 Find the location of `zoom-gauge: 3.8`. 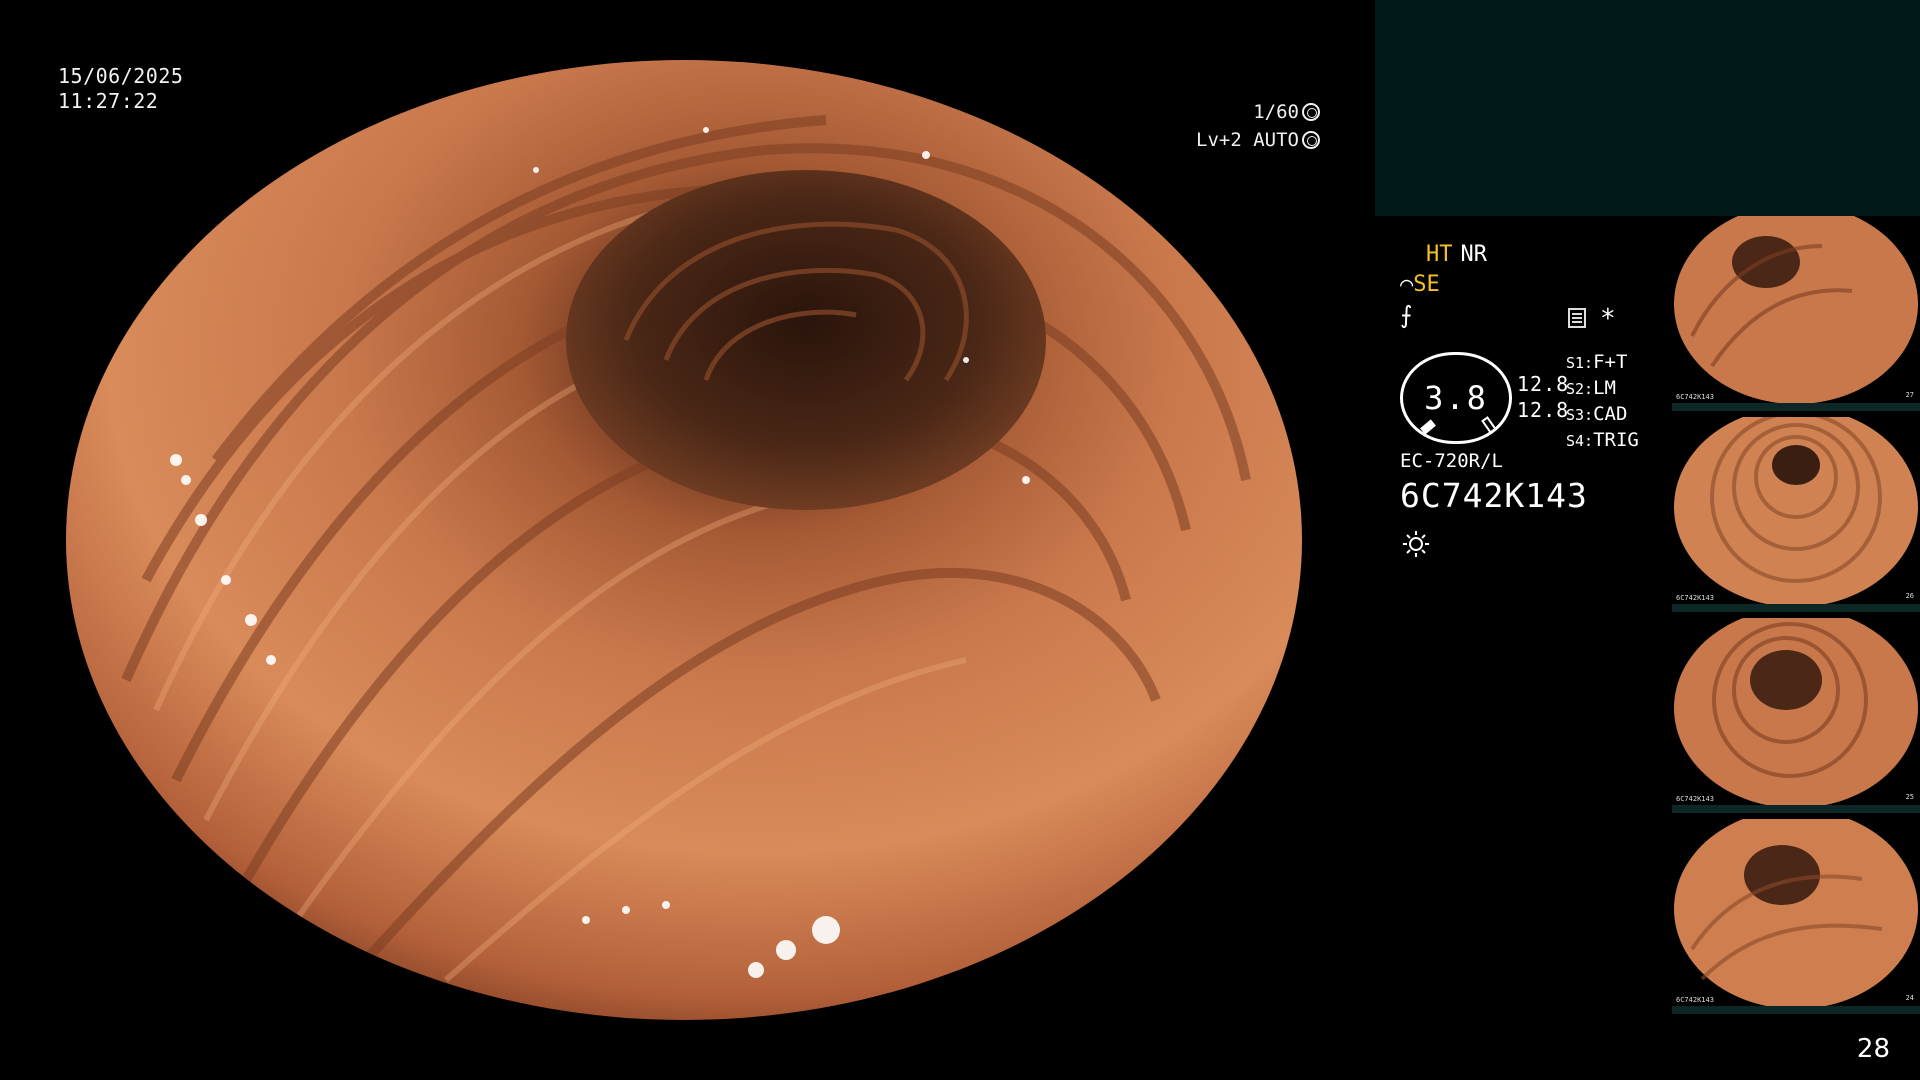

zoom-gauge: 3.8 is located at coordinates (1456, 398).